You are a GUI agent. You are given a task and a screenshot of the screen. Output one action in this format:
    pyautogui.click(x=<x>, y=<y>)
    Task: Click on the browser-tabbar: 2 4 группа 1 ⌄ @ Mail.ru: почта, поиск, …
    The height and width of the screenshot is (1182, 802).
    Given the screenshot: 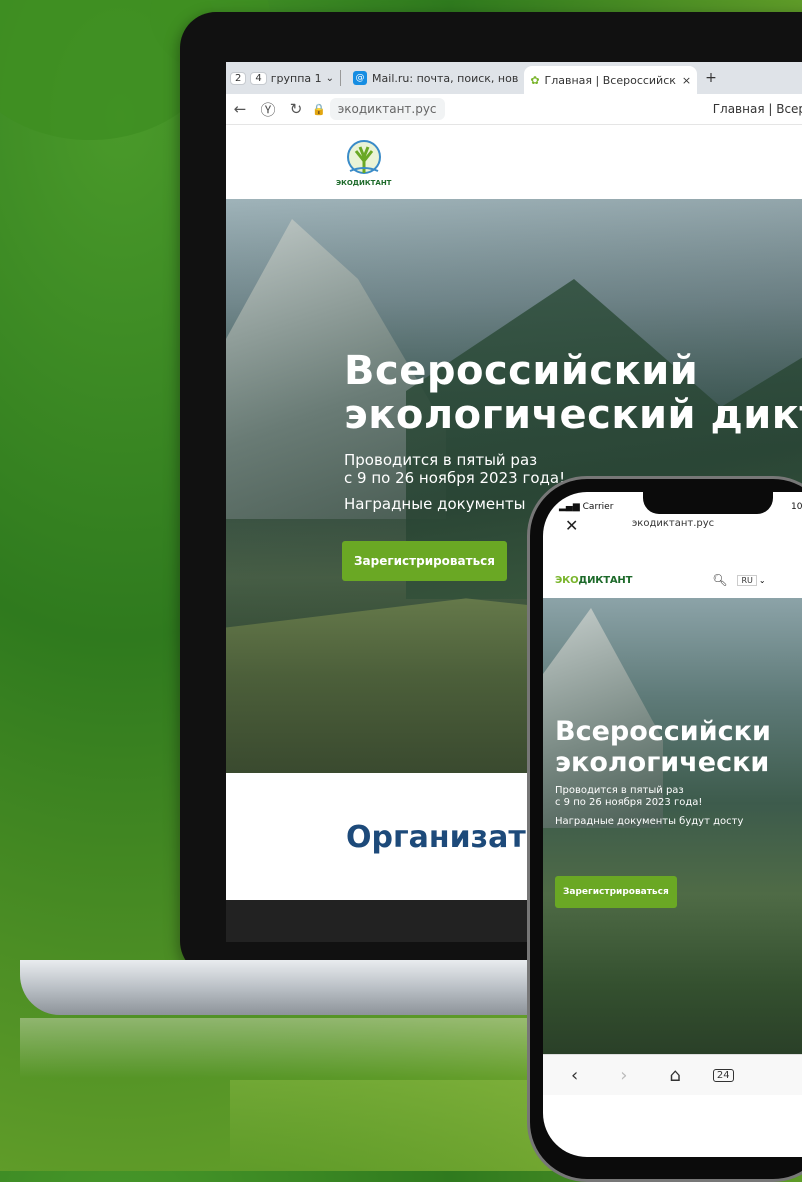 What is the action you would take?
    pyautogui.click(x=514, y=78)
    